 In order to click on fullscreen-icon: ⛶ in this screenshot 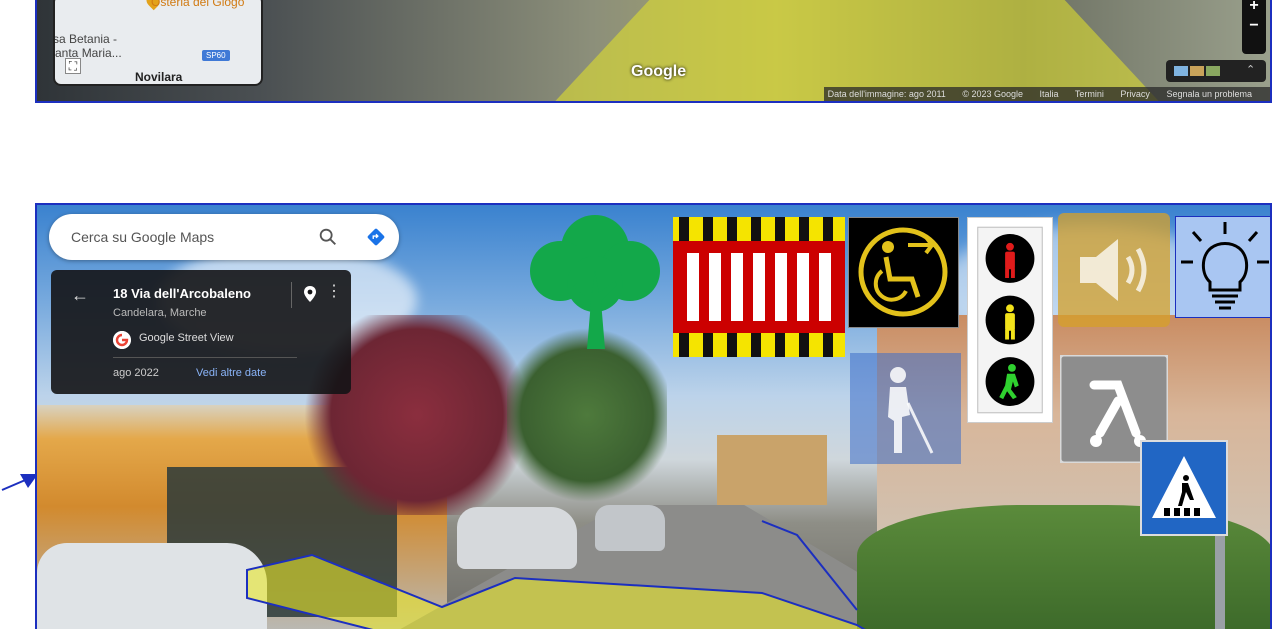, I will do `click(73, 66)`.